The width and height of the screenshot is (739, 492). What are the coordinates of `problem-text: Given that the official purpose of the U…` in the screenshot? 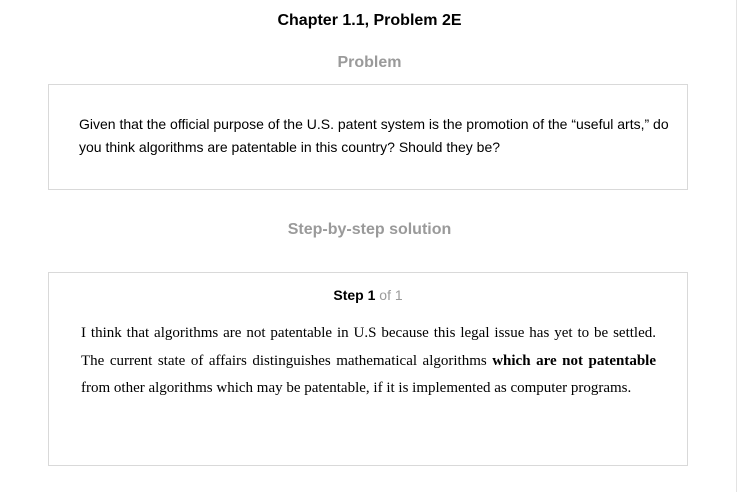 It's located at (374, 135).